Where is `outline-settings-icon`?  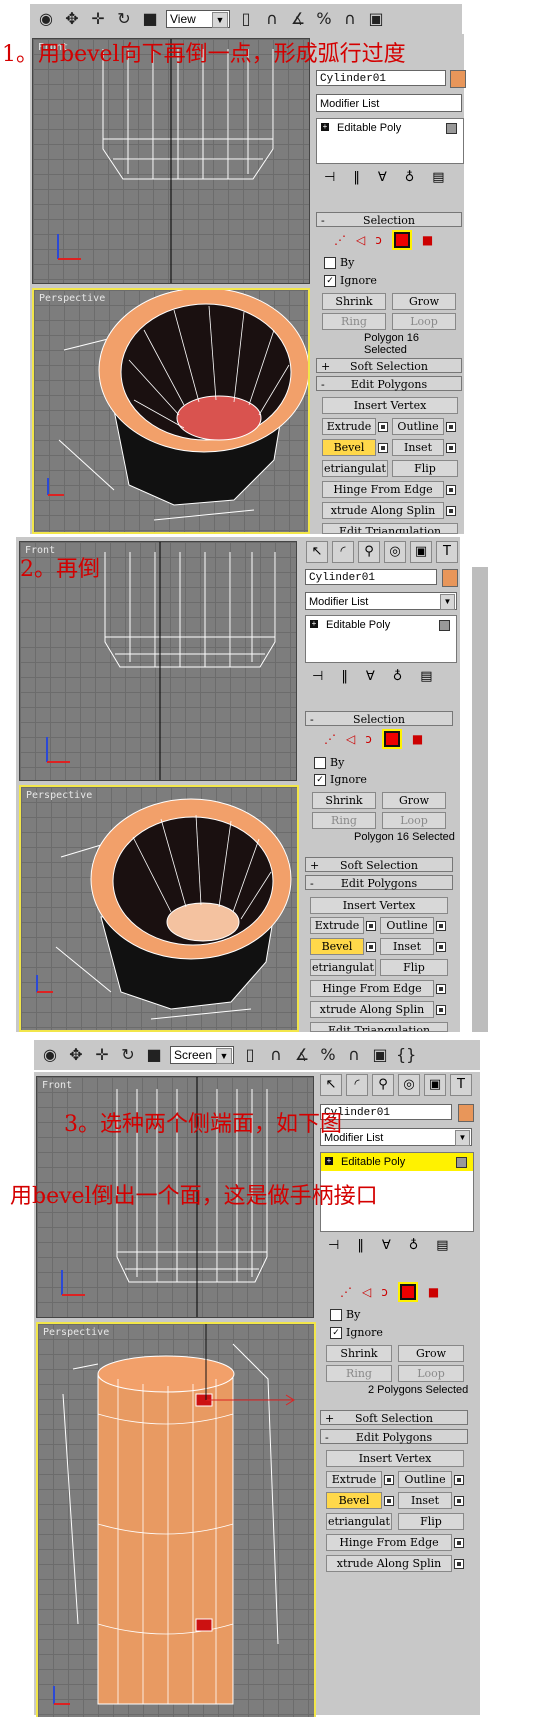 outline-settings-icon is located at coordinates (441, 926).